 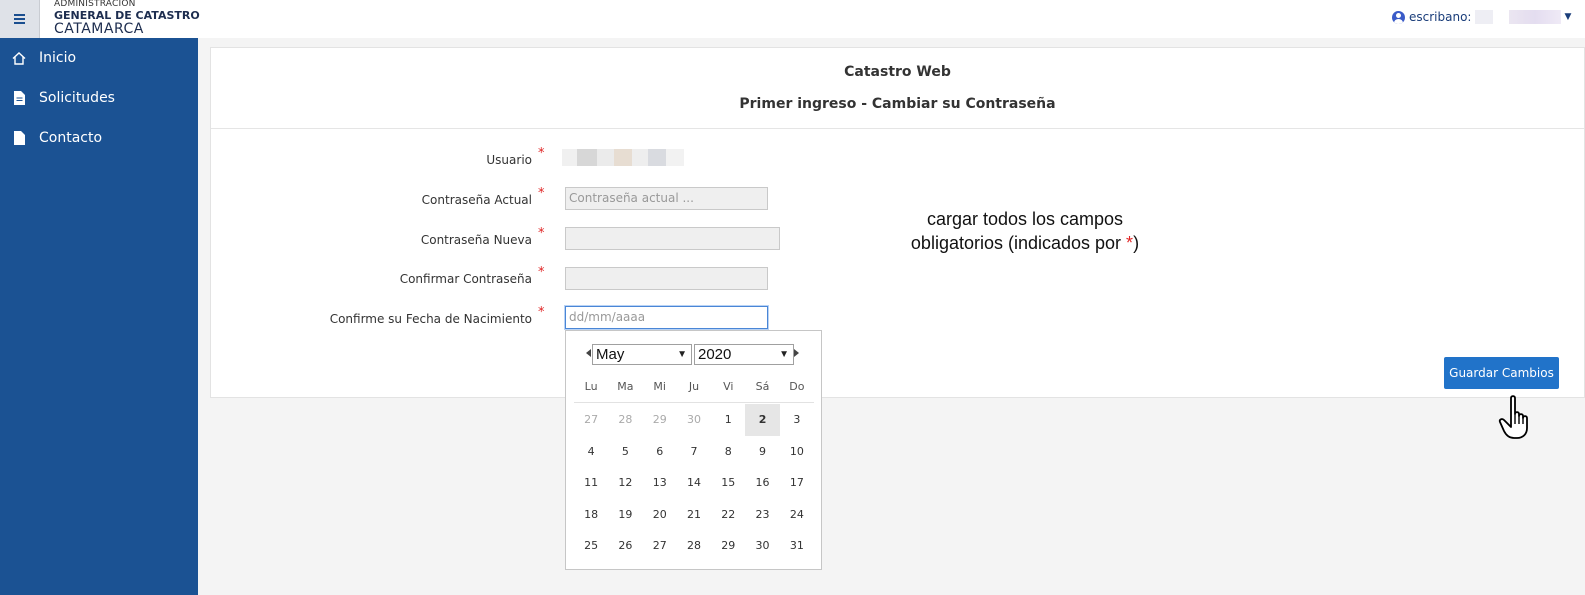 What do you see at coordinates (797, 452) in the screenshot?
I see `calendar-day: 10` at bounding box center [797, 452].